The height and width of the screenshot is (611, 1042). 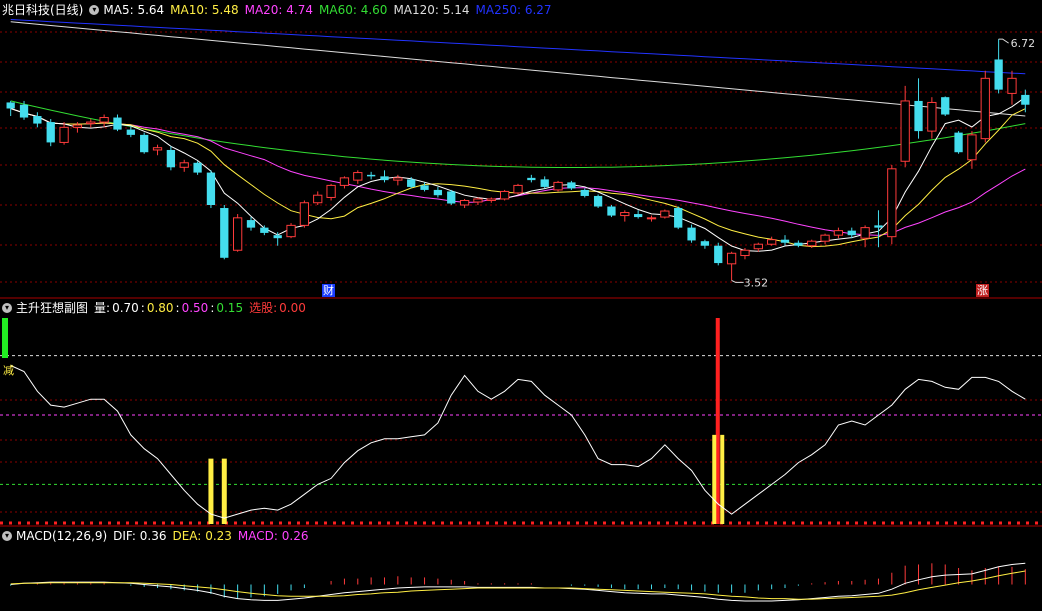 What do you see at coordinates (374, 10) in the screenshot?
I see `ma60-value: 4.60` at bounding box center [374, 10].